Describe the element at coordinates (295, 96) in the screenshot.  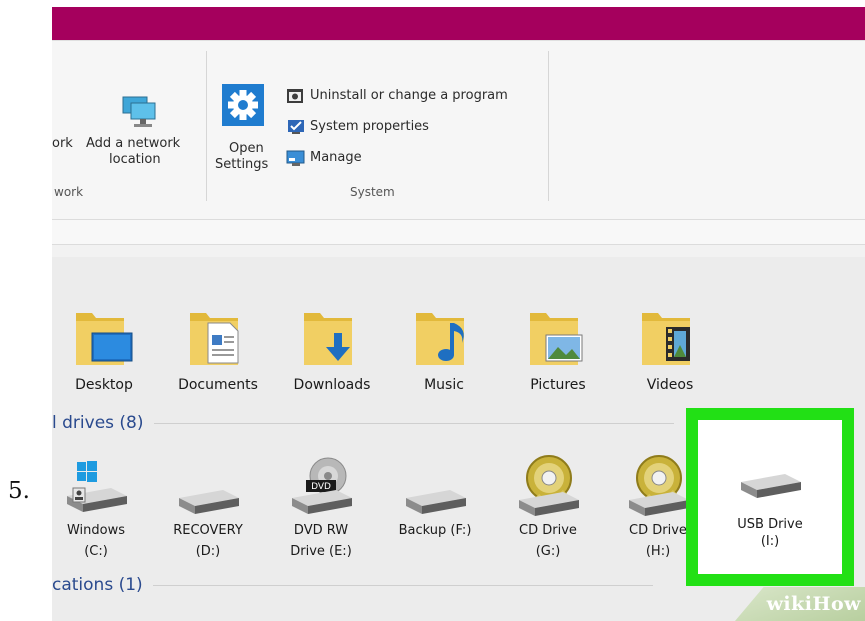
I see `uninstall-icon` at that location.